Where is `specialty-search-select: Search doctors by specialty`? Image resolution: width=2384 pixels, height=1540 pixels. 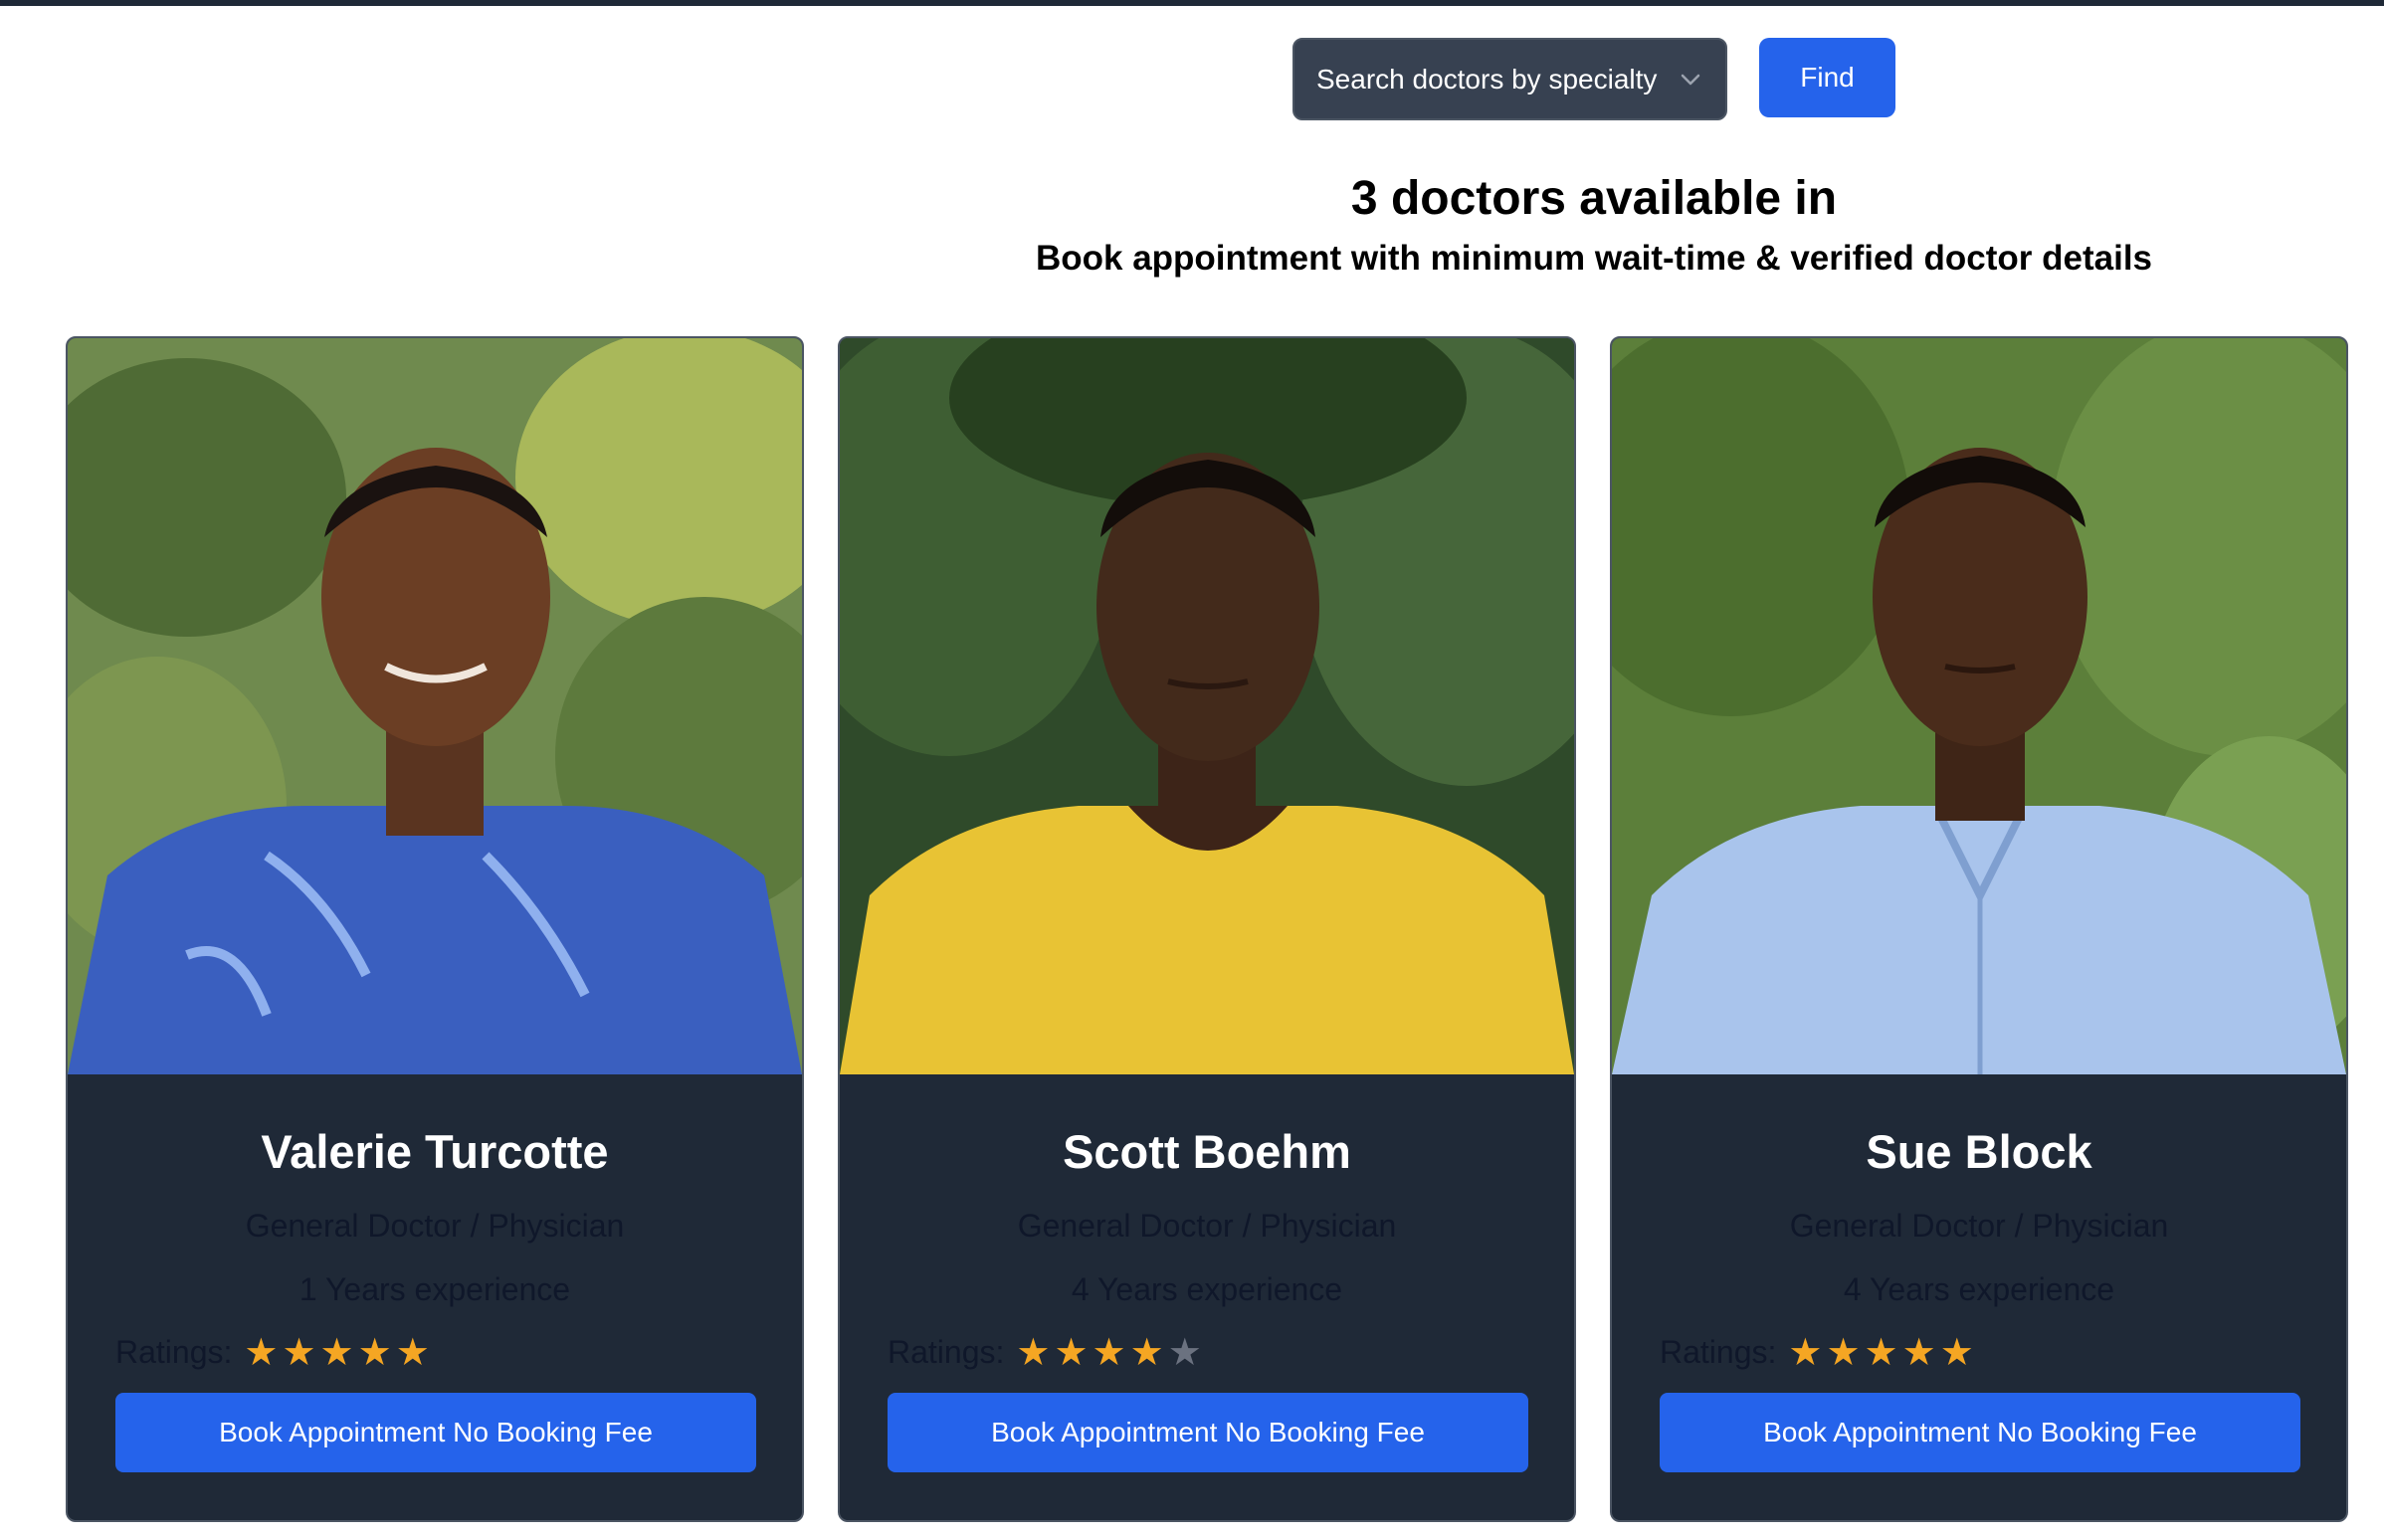
specialty-search-select: Search doctors by specialty is located at coordinates (1509, 79).